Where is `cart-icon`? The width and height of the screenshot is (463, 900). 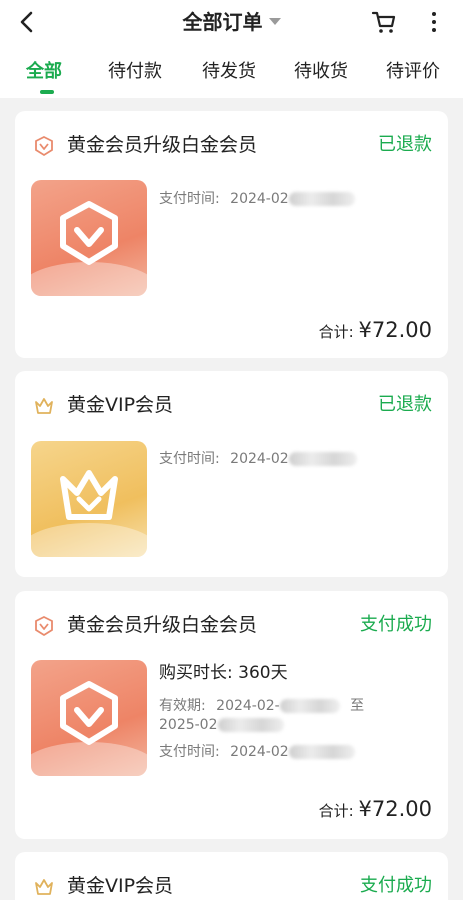 cart-icon is located at coordinates (384, 22).